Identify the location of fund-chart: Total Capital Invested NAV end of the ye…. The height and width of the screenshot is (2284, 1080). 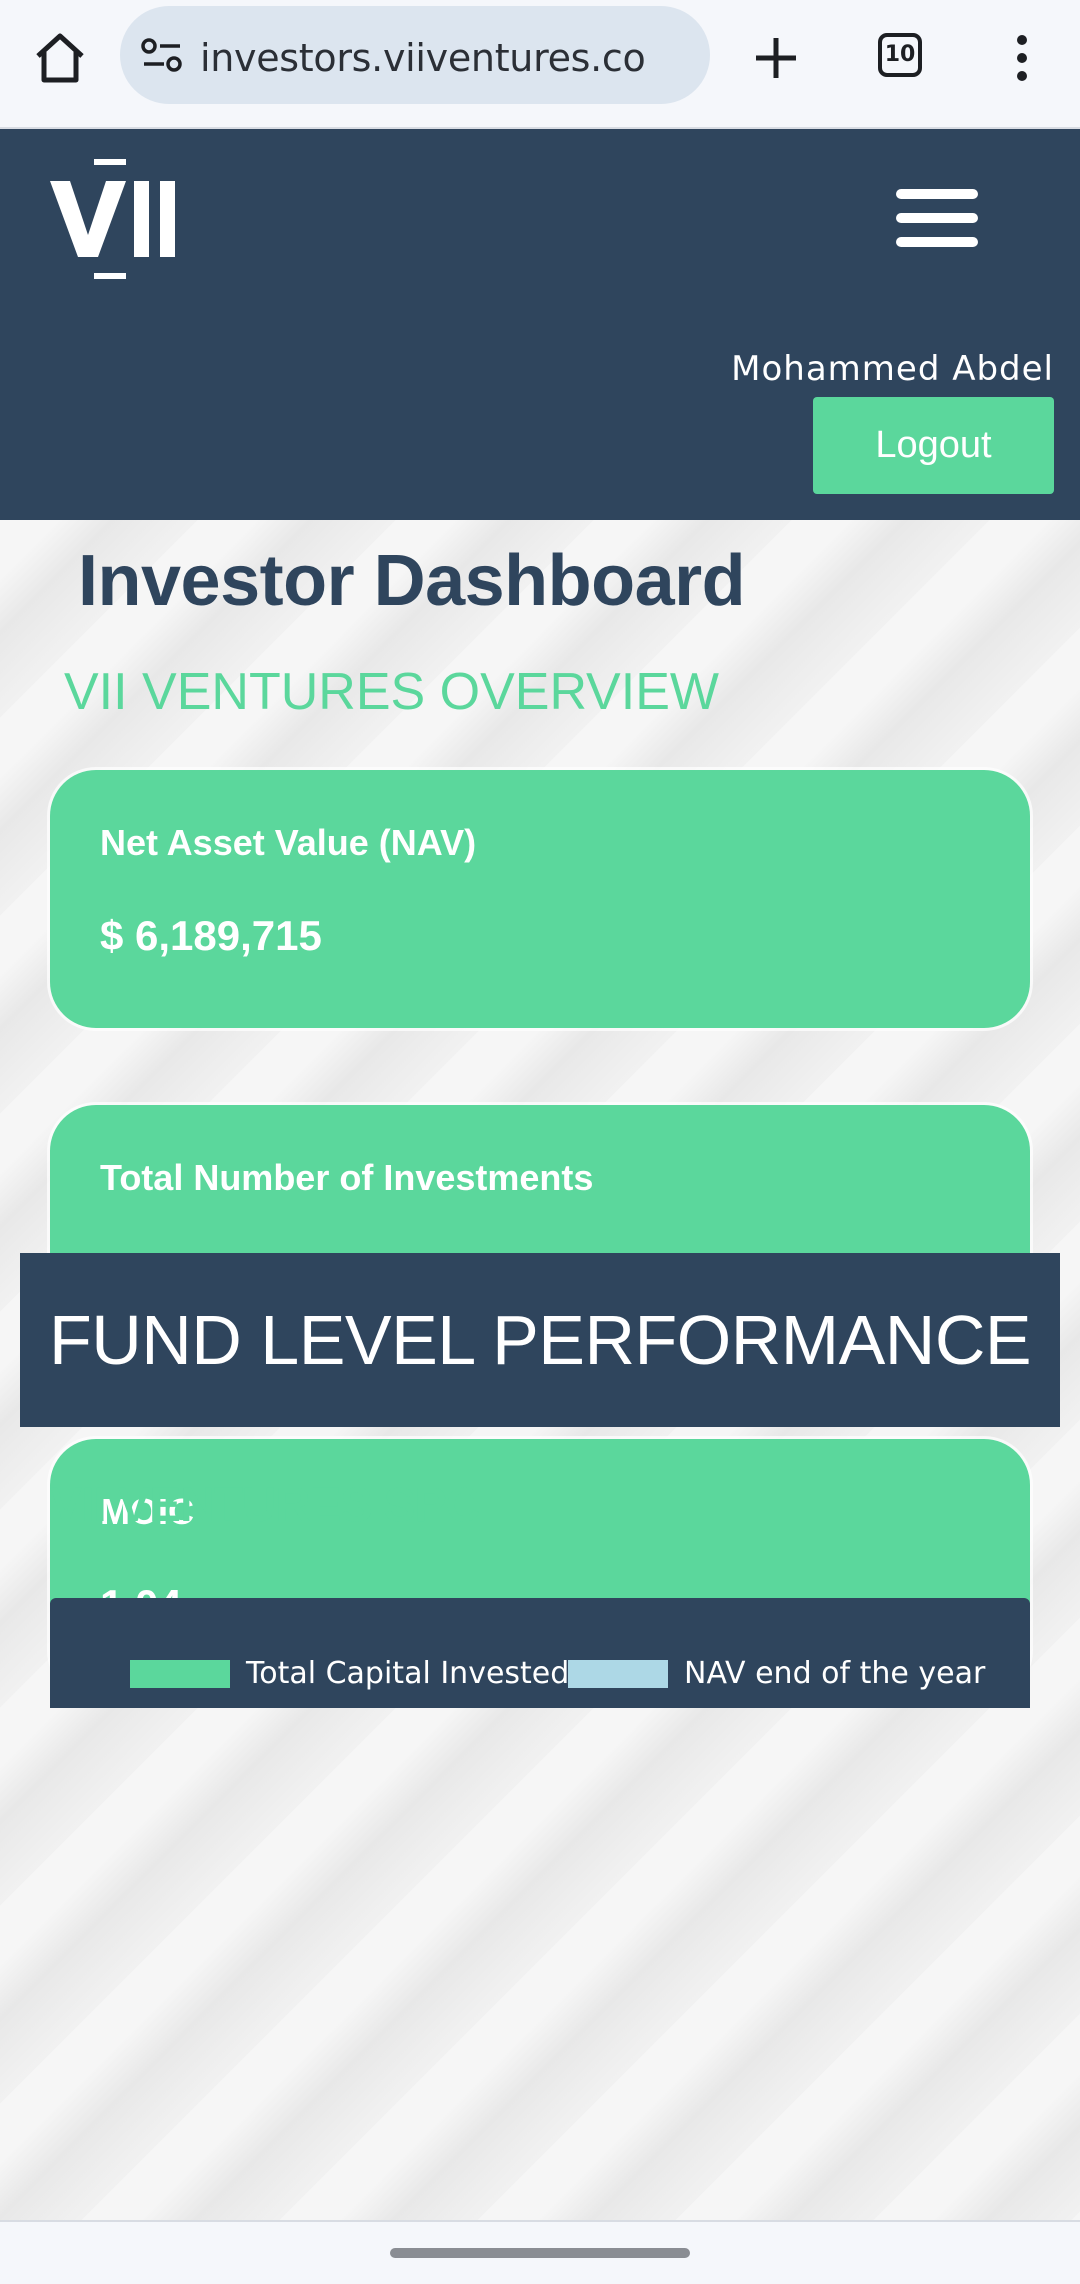
(540, 1653).